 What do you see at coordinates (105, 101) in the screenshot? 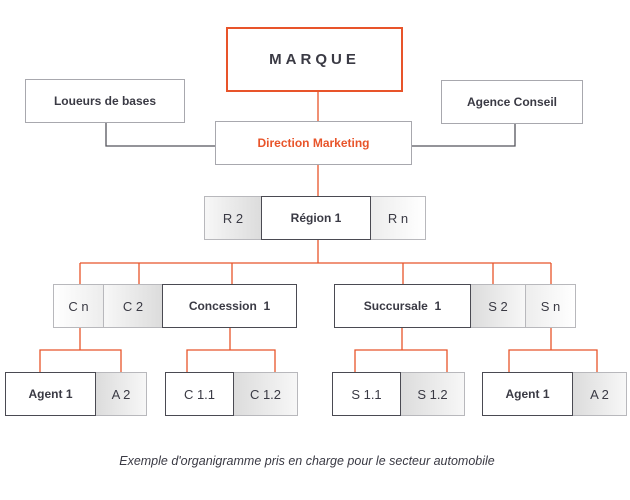
I see `loueurs-box: Loueurs de bases` at bounding box center [105, 101].